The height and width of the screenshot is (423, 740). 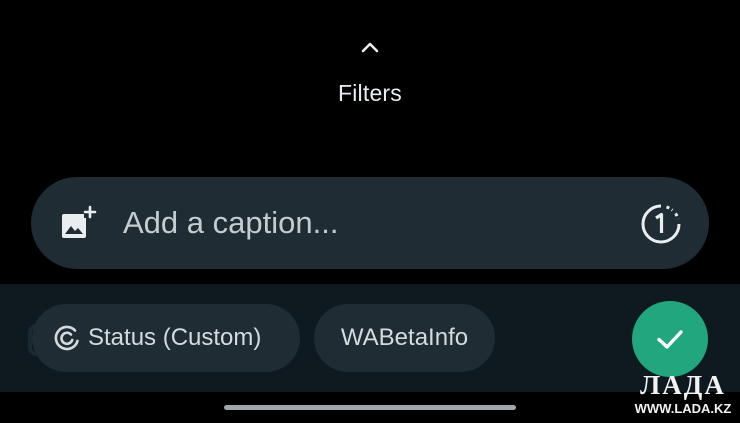 What do you see at coordinates (77, 223) in the screenshot?
I see `add-media-icon` at bounding box center [77, 223].